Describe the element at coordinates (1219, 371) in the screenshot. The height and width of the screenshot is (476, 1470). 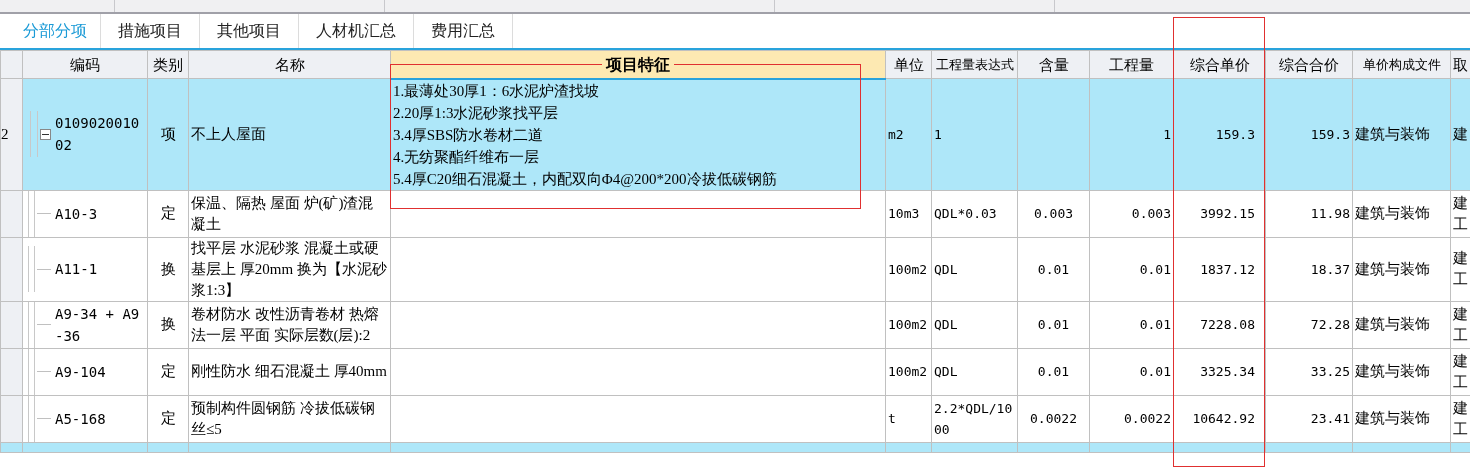
I see `unit-price-cell: 3325.34` at that location.